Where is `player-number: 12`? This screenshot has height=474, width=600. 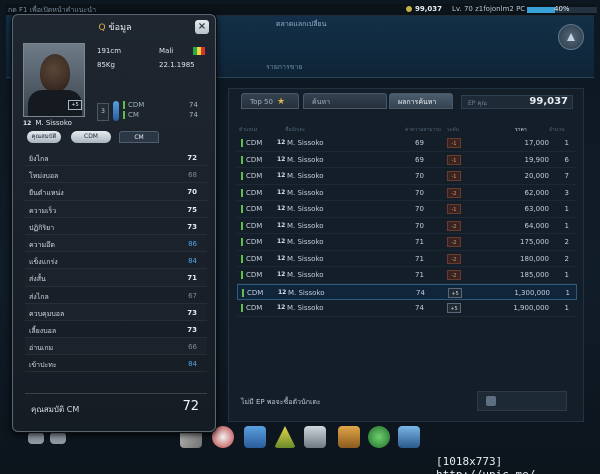
player-number: 12 is located at coordinates (27, 123).